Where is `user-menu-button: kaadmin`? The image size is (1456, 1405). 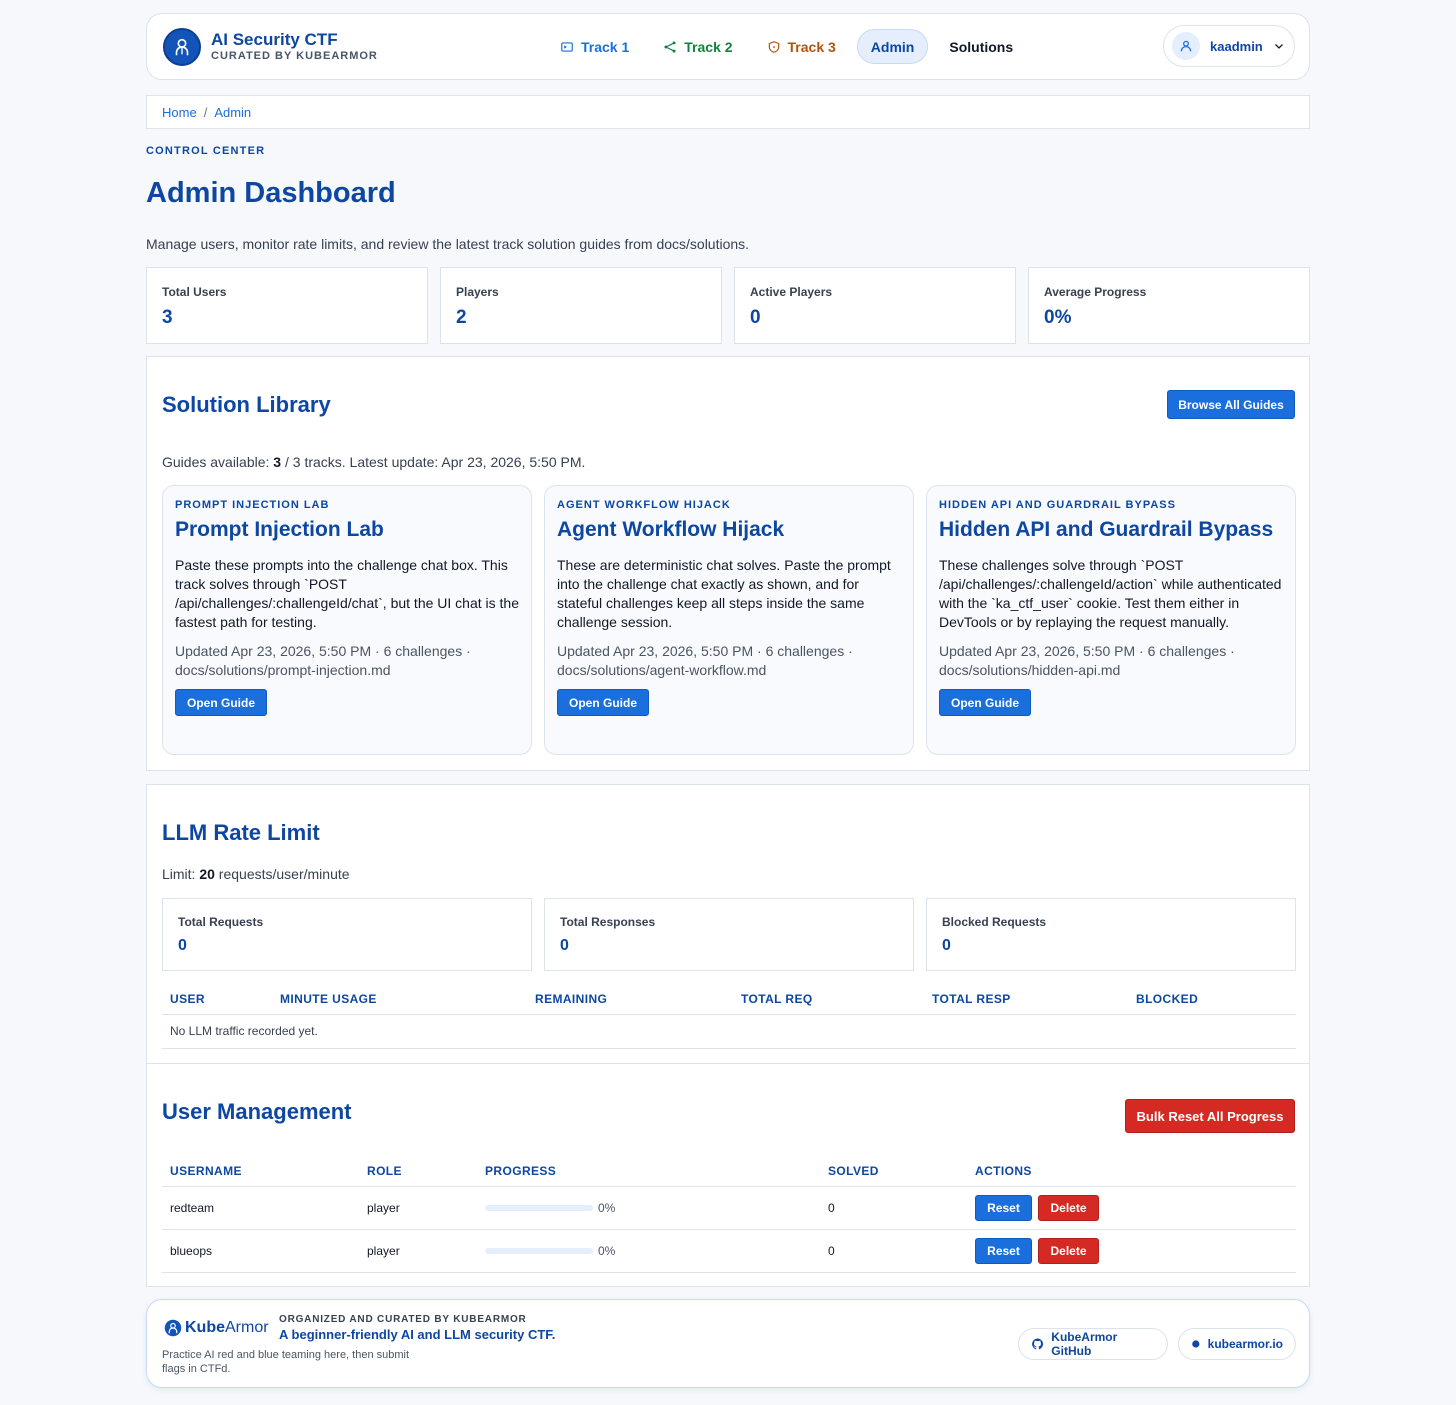 user-menu-button: kaadmin is located at coordinates (1229, 46).